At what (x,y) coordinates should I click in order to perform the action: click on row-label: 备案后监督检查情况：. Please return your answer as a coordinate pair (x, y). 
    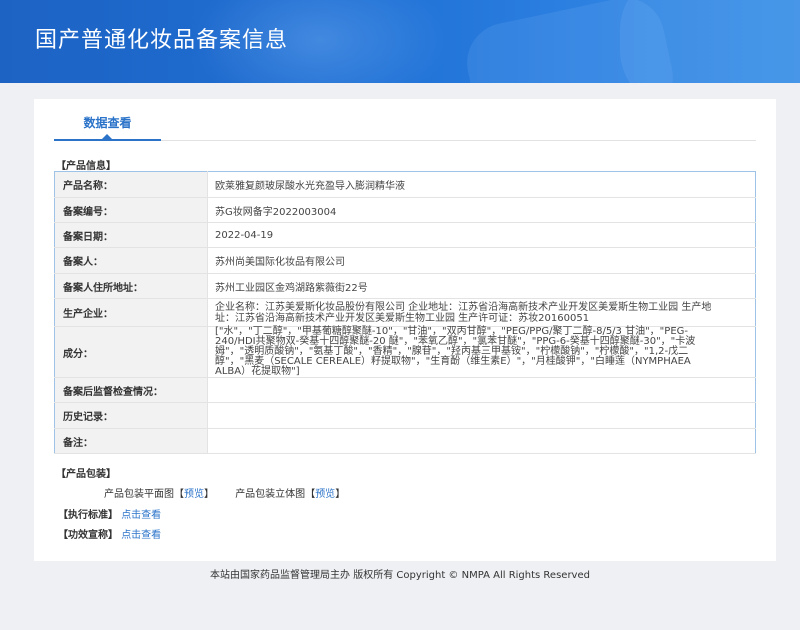
    Looking at the image, I should click on (131, 390).